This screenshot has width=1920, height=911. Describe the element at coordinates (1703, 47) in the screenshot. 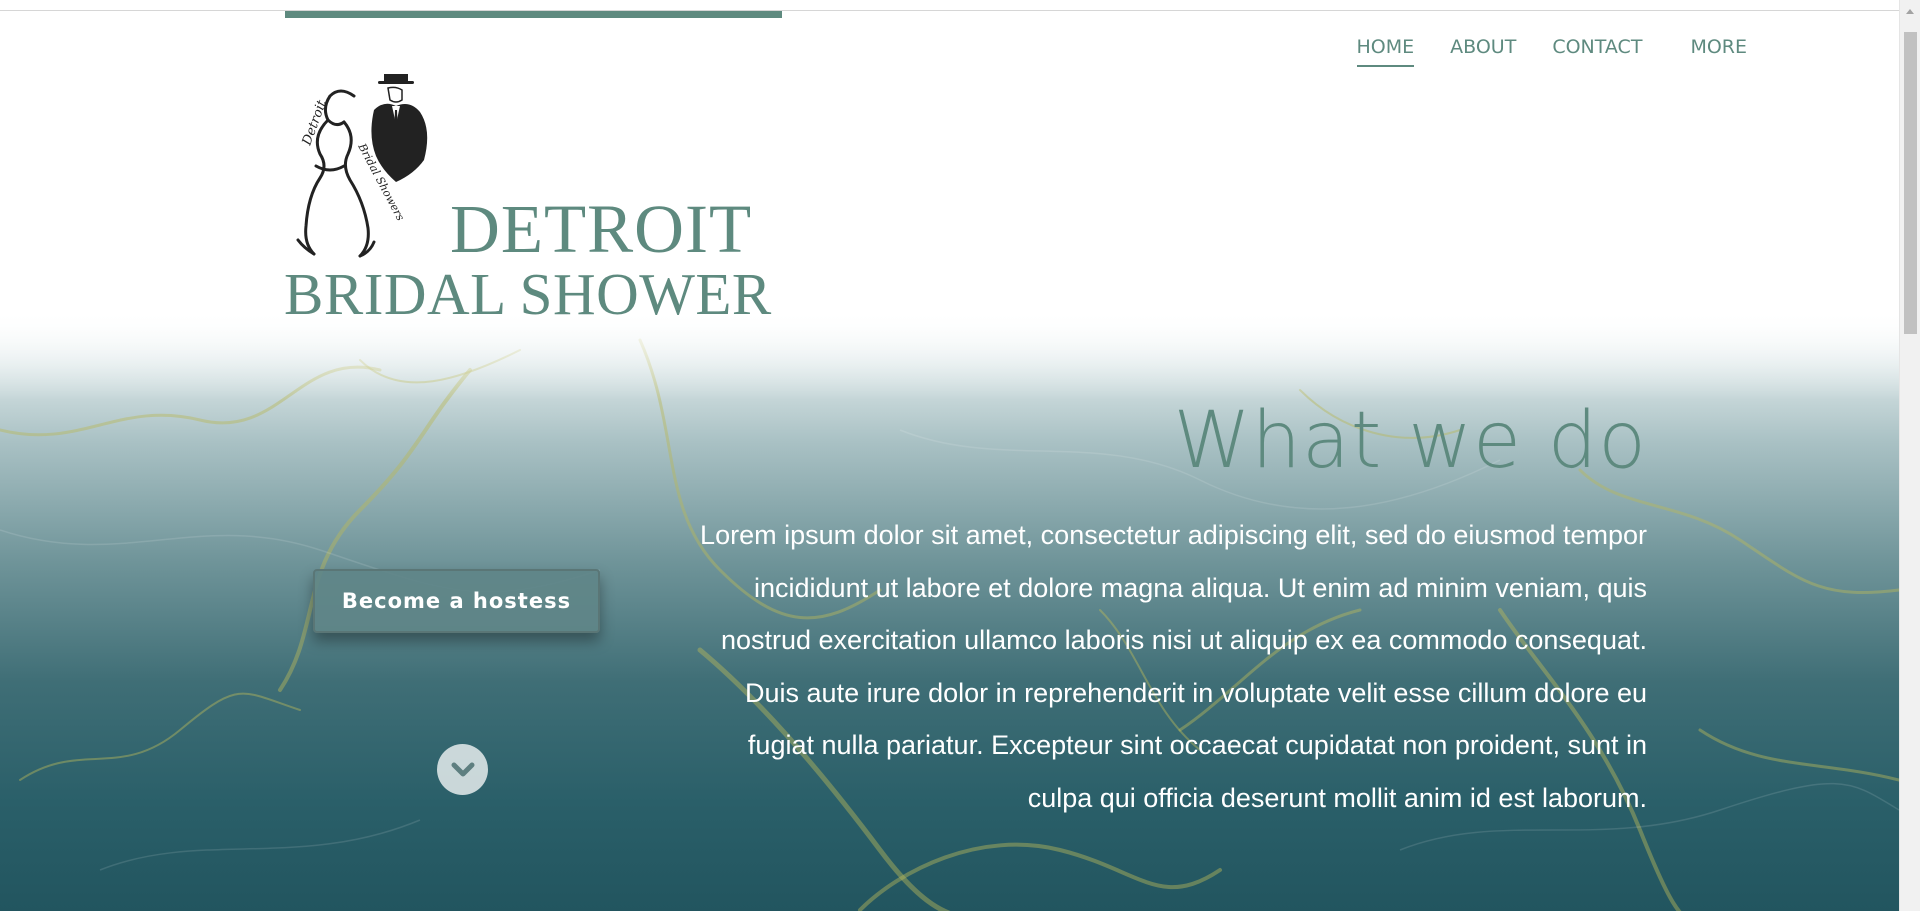

I see `nav-more: MORE` at that location.